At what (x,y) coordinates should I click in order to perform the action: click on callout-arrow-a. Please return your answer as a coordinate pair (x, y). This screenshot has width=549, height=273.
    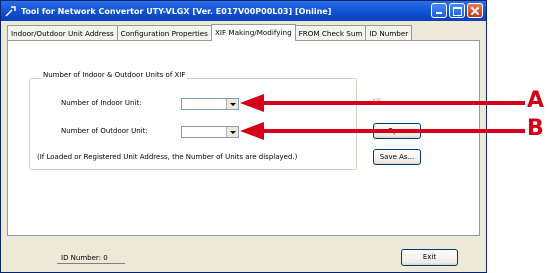
    Looking at the image, I should click on (382, 103).